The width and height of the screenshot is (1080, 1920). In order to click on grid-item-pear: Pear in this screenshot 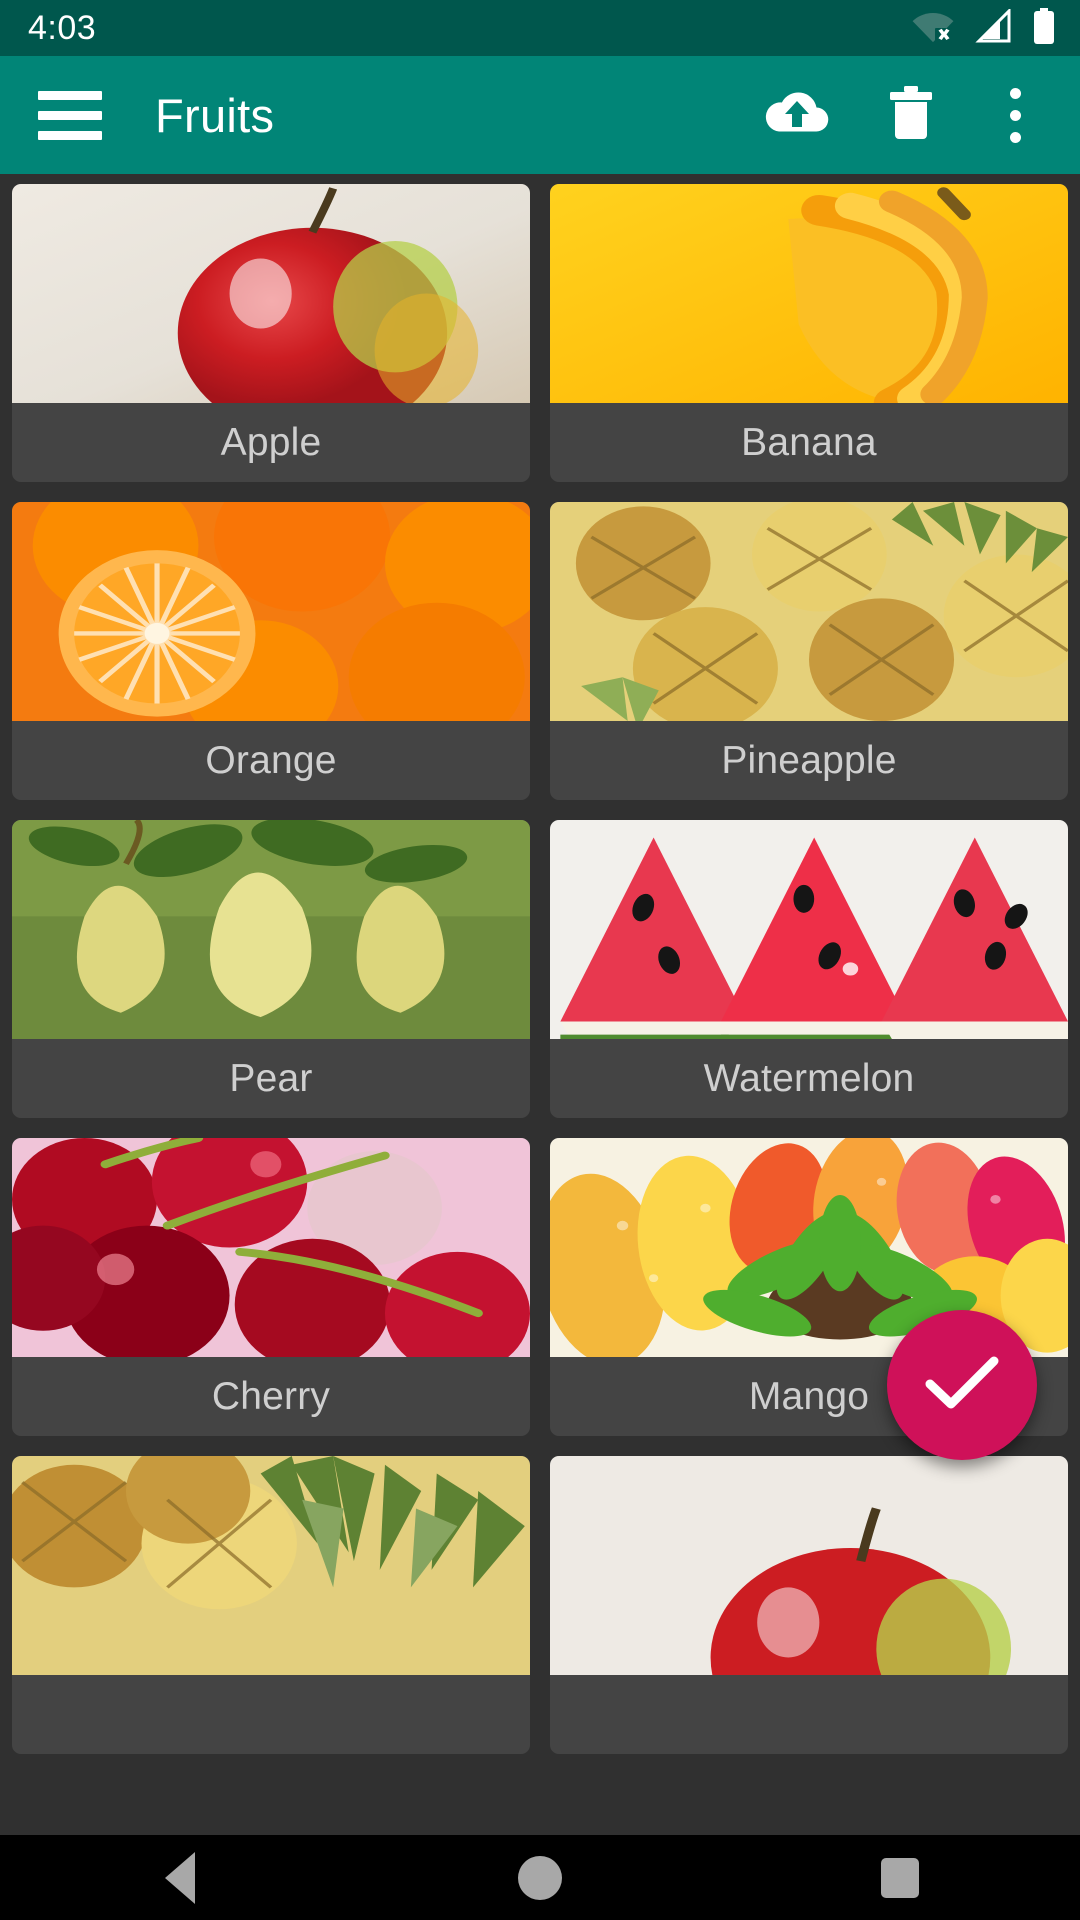, I will do `click(271, 969)`.